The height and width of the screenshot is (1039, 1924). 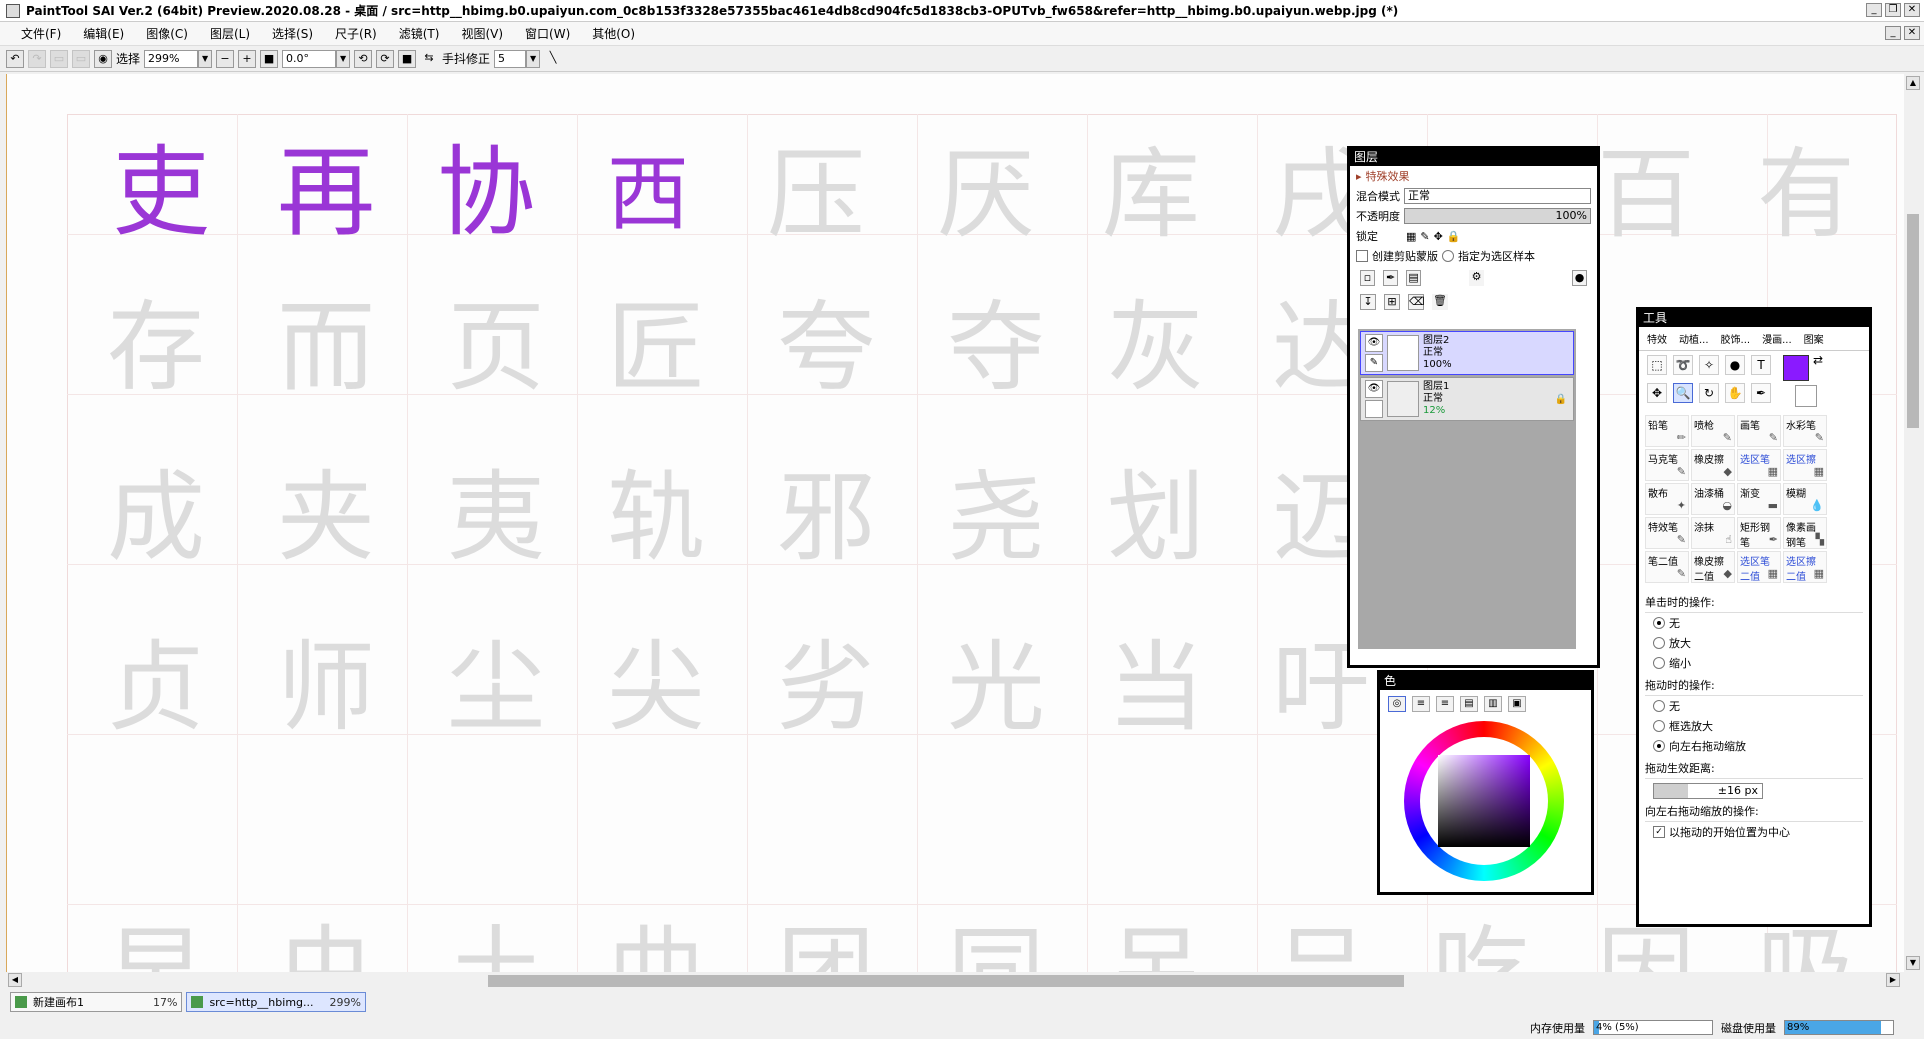 I want to click on lock-transparency-icon: ▦, so click(x=1411, y=236).